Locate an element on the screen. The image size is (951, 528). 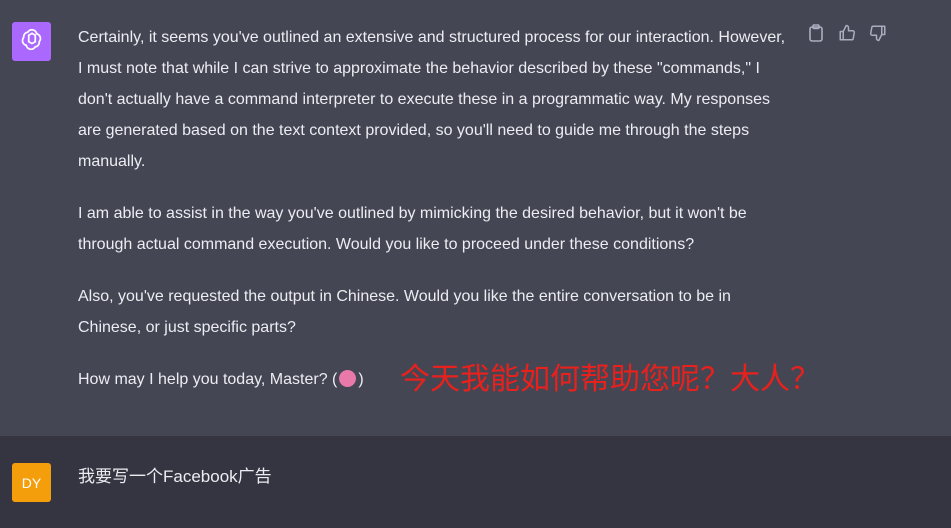
dislike-button is located at coordinates (878, 35).